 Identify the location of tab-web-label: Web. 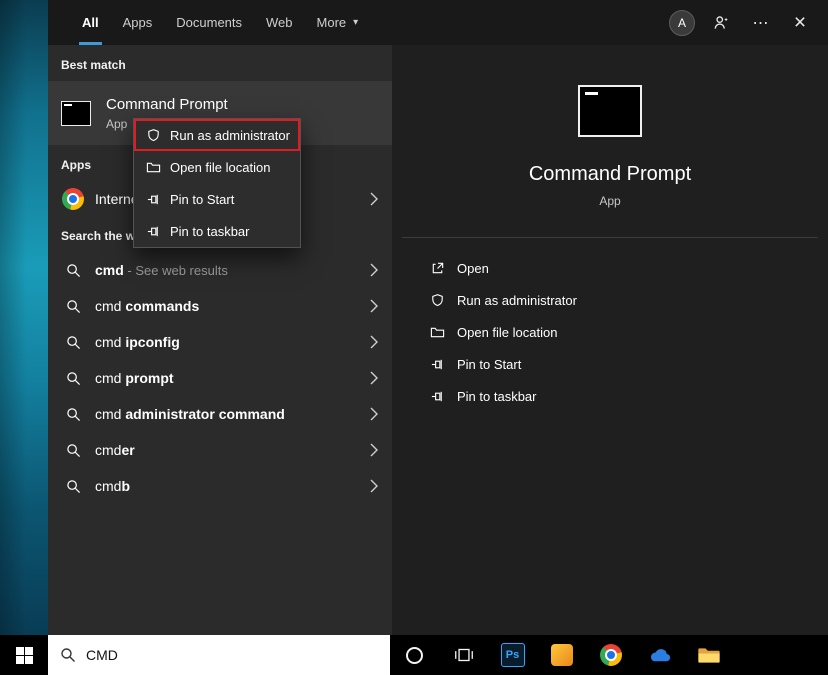
(279, 22).